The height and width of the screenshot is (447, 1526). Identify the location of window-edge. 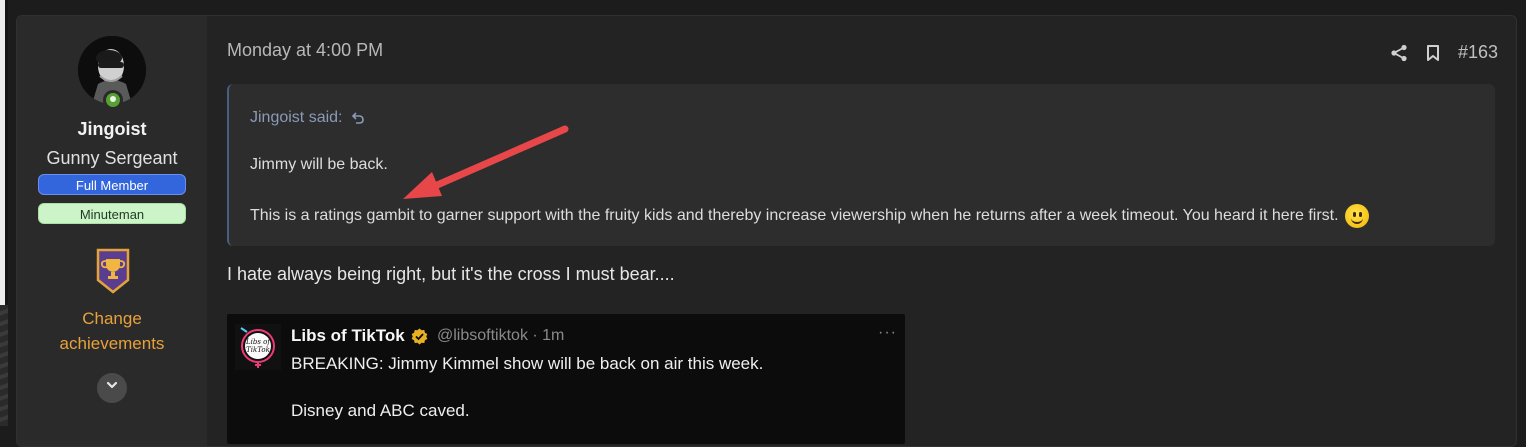
(4, 213).